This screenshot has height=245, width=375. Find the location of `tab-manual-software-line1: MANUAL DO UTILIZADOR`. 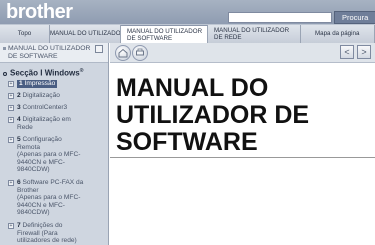

tab-manual-software-line1: MANUAL DO UTILIZADOR is located at coordinates (165, 31).